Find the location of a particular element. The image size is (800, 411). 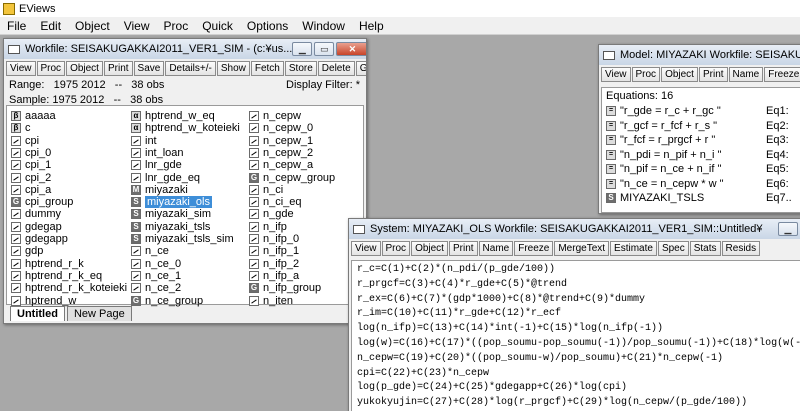

workfile-object-miyazaki-tsls: Smiyazaki_tsls is located at coordinates (170, 227).